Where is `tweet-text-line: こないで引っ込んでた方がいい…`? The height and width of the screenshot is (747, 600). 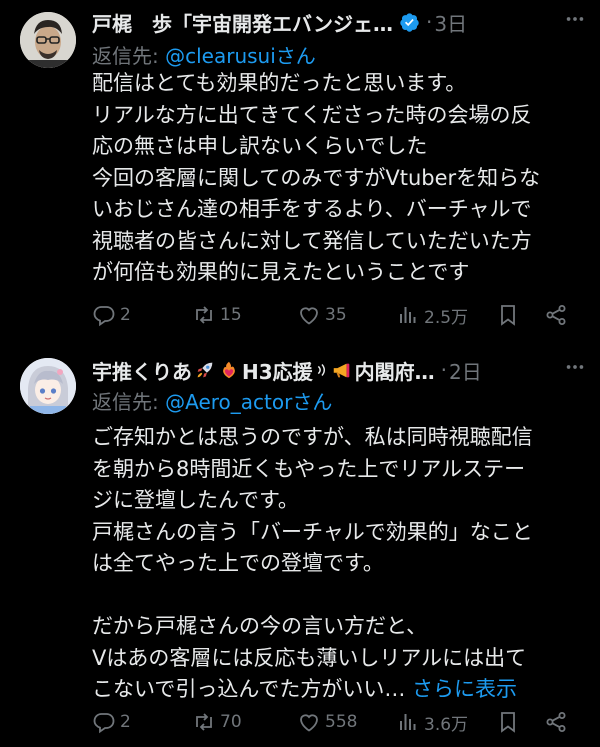
tweet-text-line: こないで引っ込んでた方がいい… is located at coordinates (249, 689).